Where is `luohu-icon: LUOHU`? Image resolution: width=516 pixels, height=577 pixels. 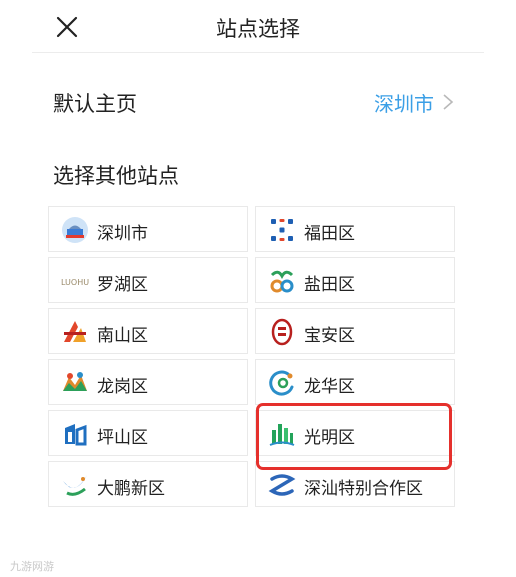
luohu-icon: LUOHU is located at coordinates (75, 282).